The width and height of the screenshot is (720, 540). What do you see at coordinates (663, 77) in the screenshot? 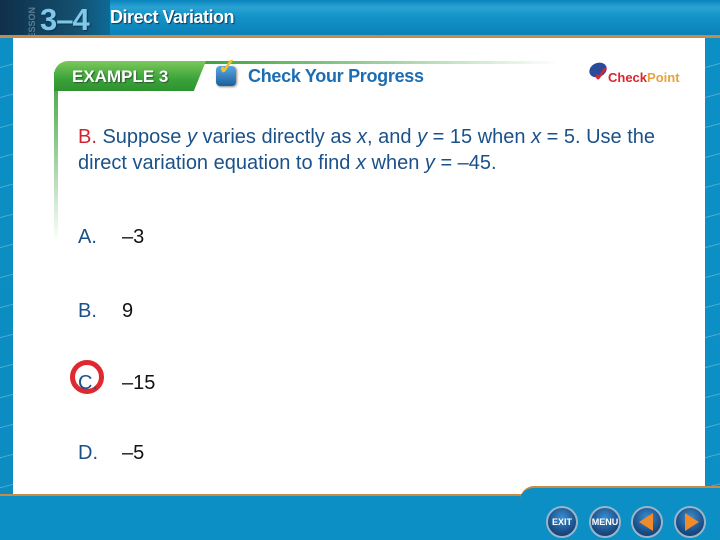
I see `checkpoint-text-point: Point` at bounding box center [663, 77].